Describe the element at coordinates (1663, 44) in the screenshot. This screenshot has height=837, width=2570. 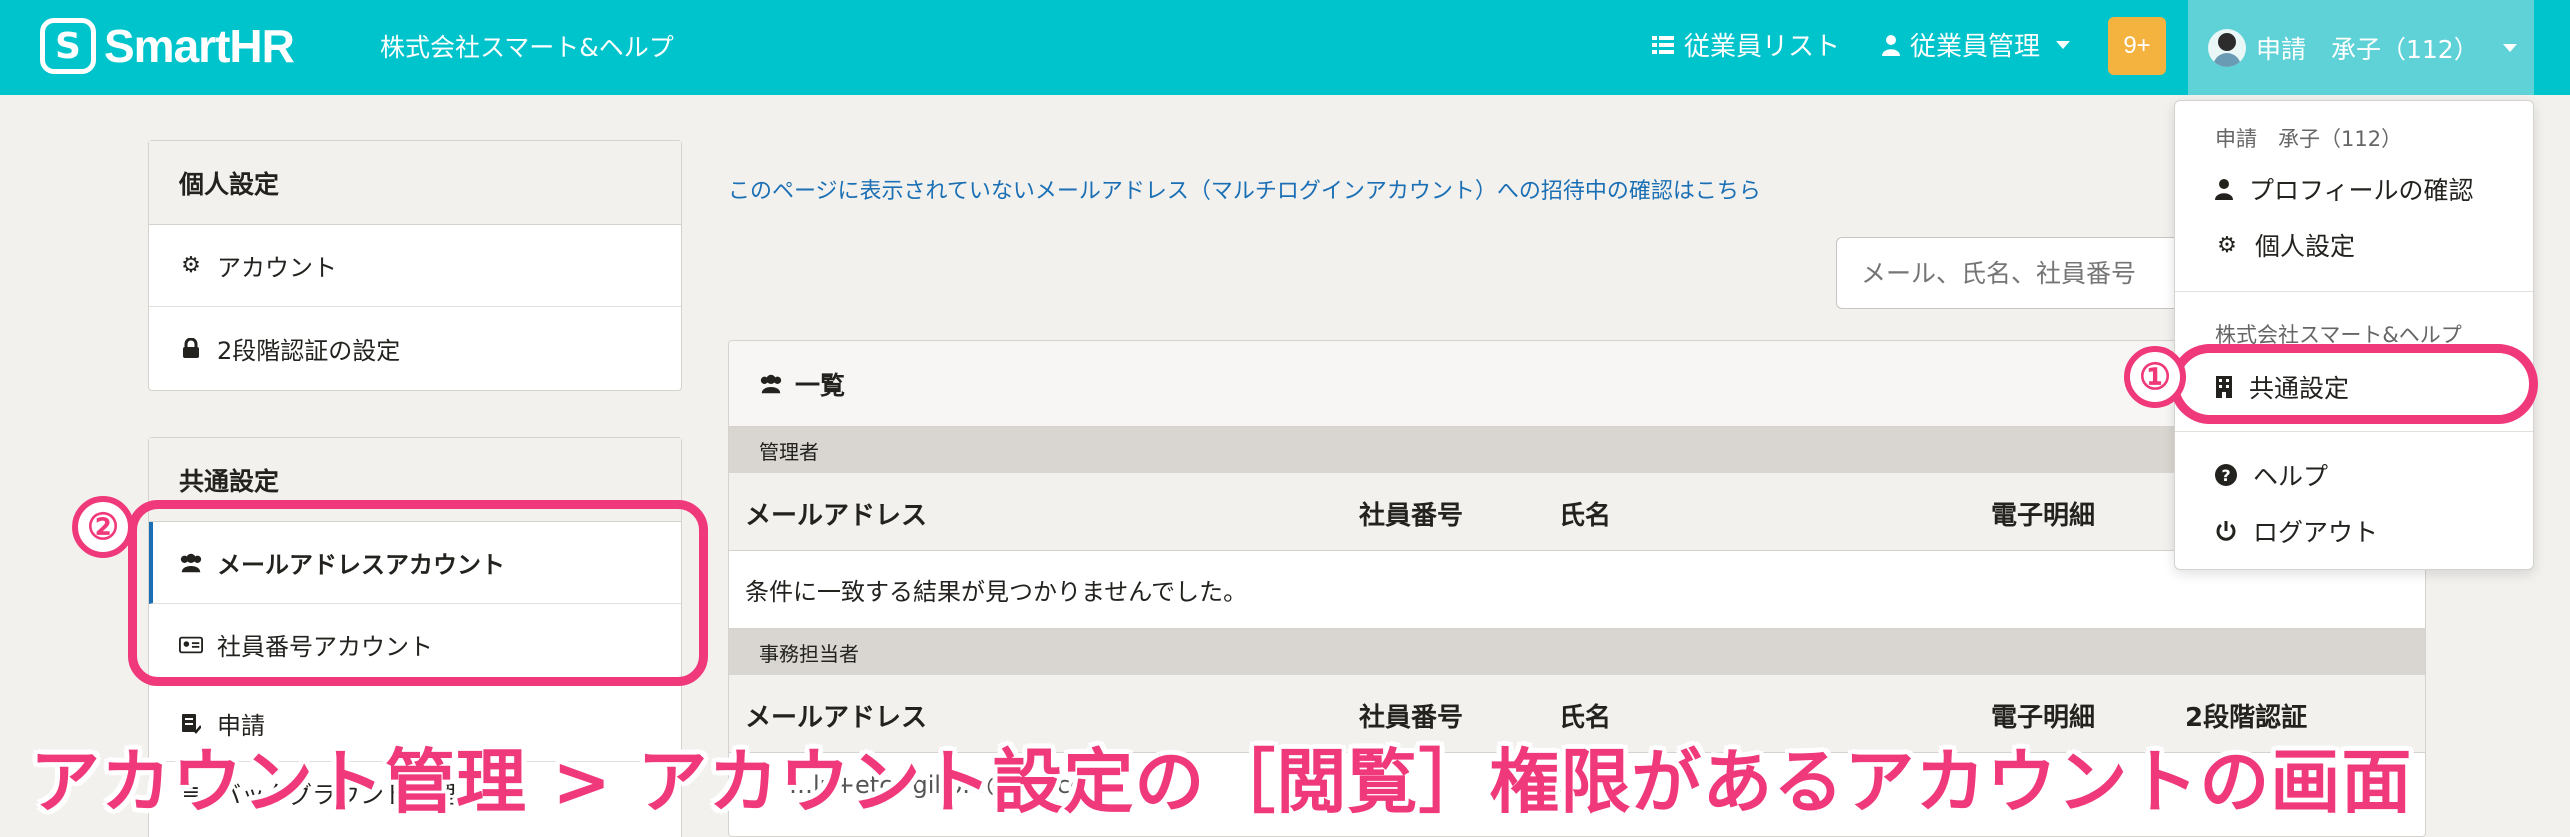
I see `list-icon` at that location.